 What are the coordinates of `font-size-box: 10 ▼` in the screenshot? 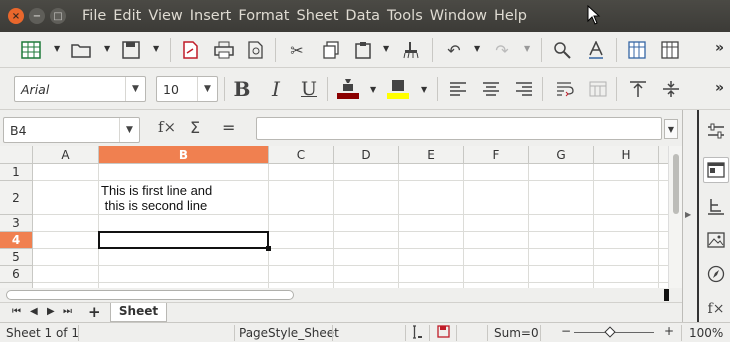 It's located at (187, 89).